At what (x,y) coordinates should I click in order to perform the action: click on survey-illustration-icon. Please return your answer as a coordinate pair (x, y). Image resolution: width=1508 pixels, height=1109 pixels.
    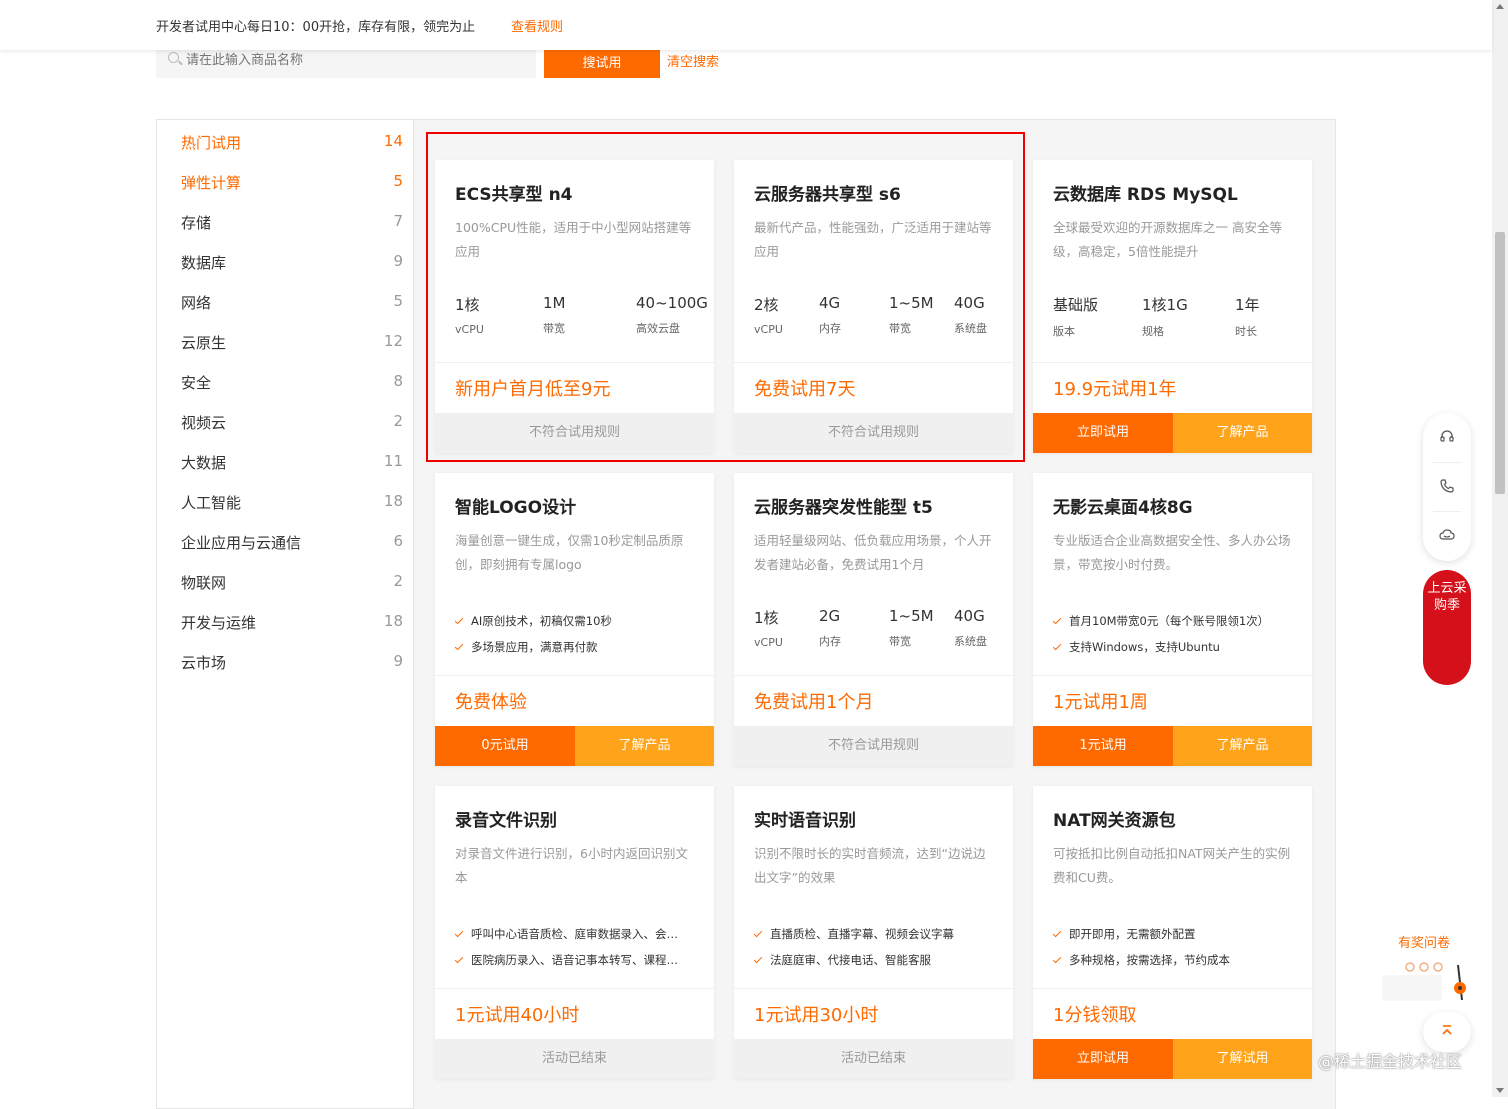
    Looking at the image, I should click on (1423, 982).